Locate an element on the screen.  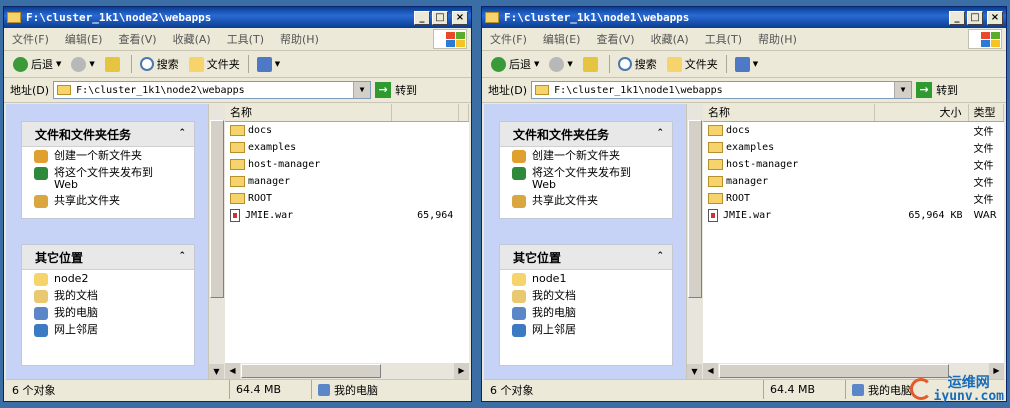
place-link: node2 is located at coordinates (108, 278).